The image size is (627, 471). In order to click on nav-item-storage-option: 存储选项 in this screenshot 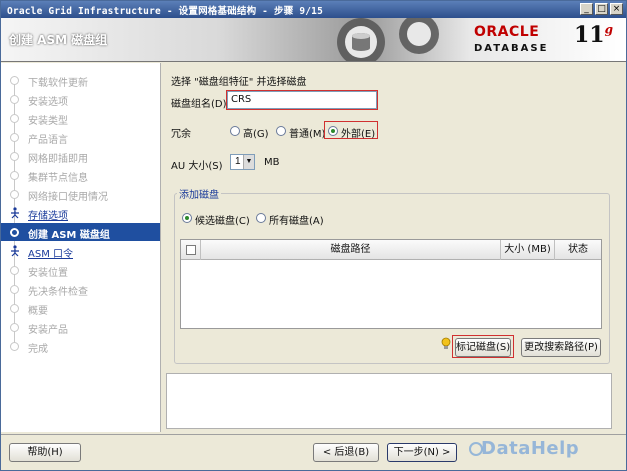, I will do `click(80, 213)`.